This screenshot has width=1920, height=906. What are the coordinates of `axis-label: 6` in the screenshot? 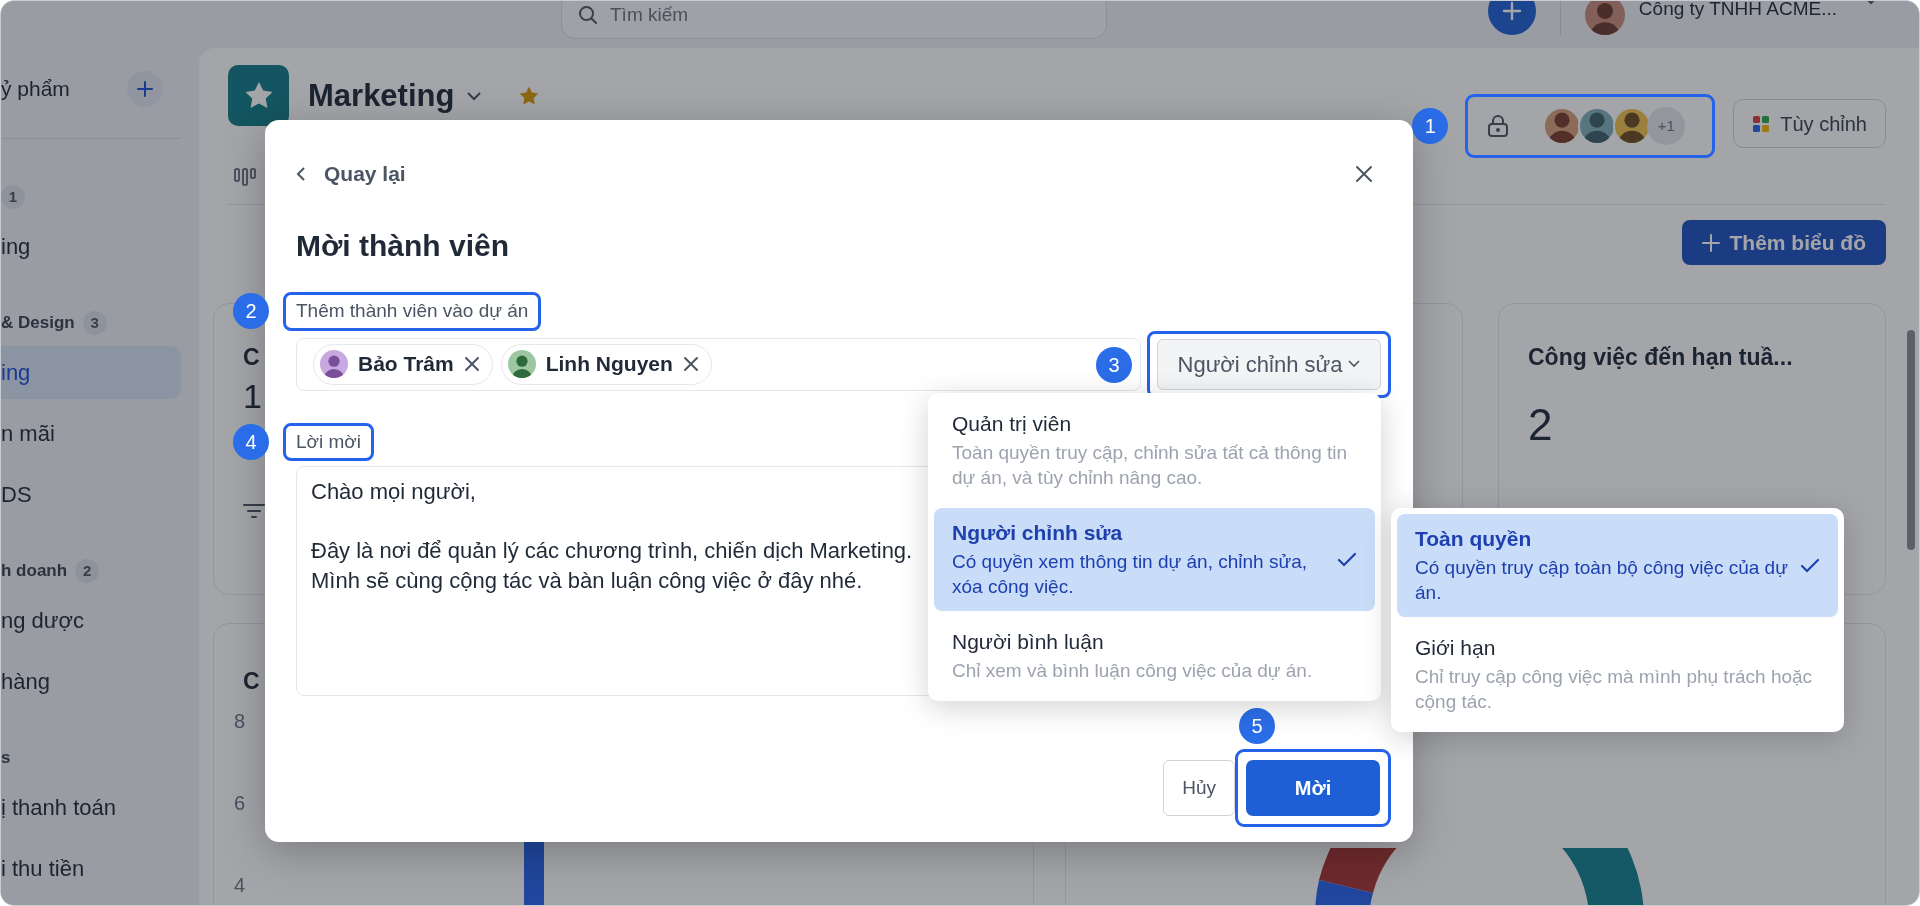 It's located at (240, 803).